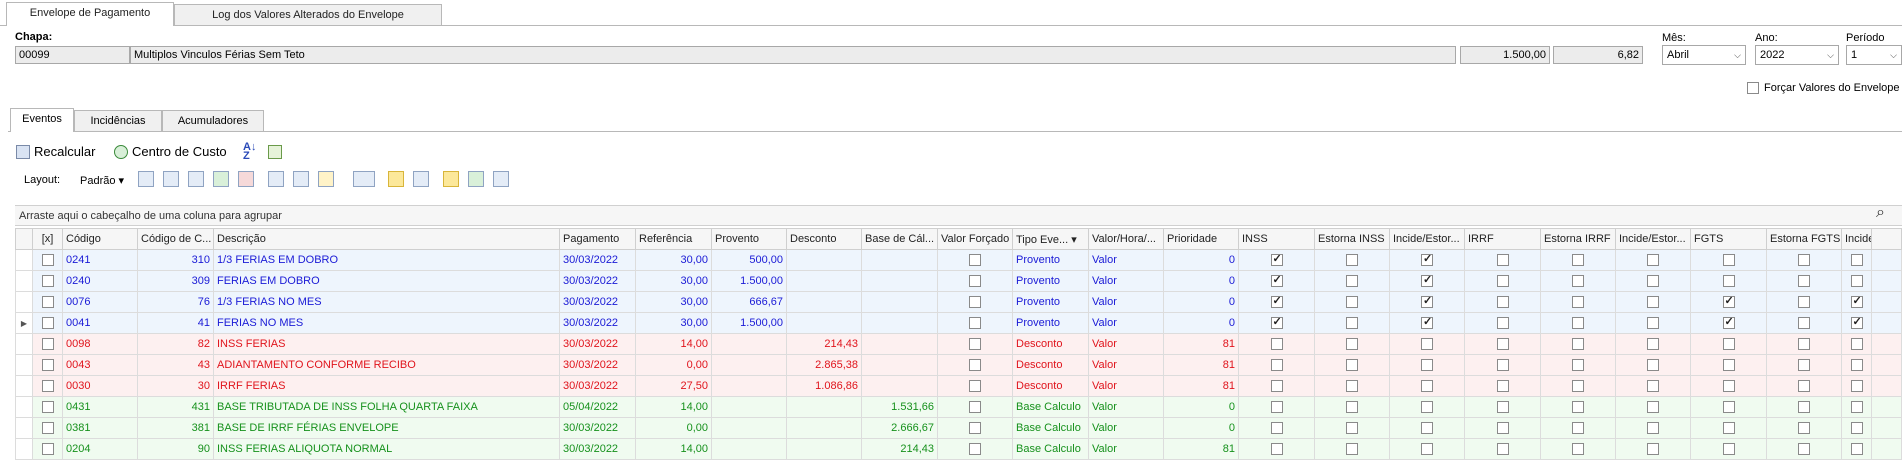  Describe the element at coordinates (1201, 344) in the screenshot. I see `prioridade-cell: 81` at that location.